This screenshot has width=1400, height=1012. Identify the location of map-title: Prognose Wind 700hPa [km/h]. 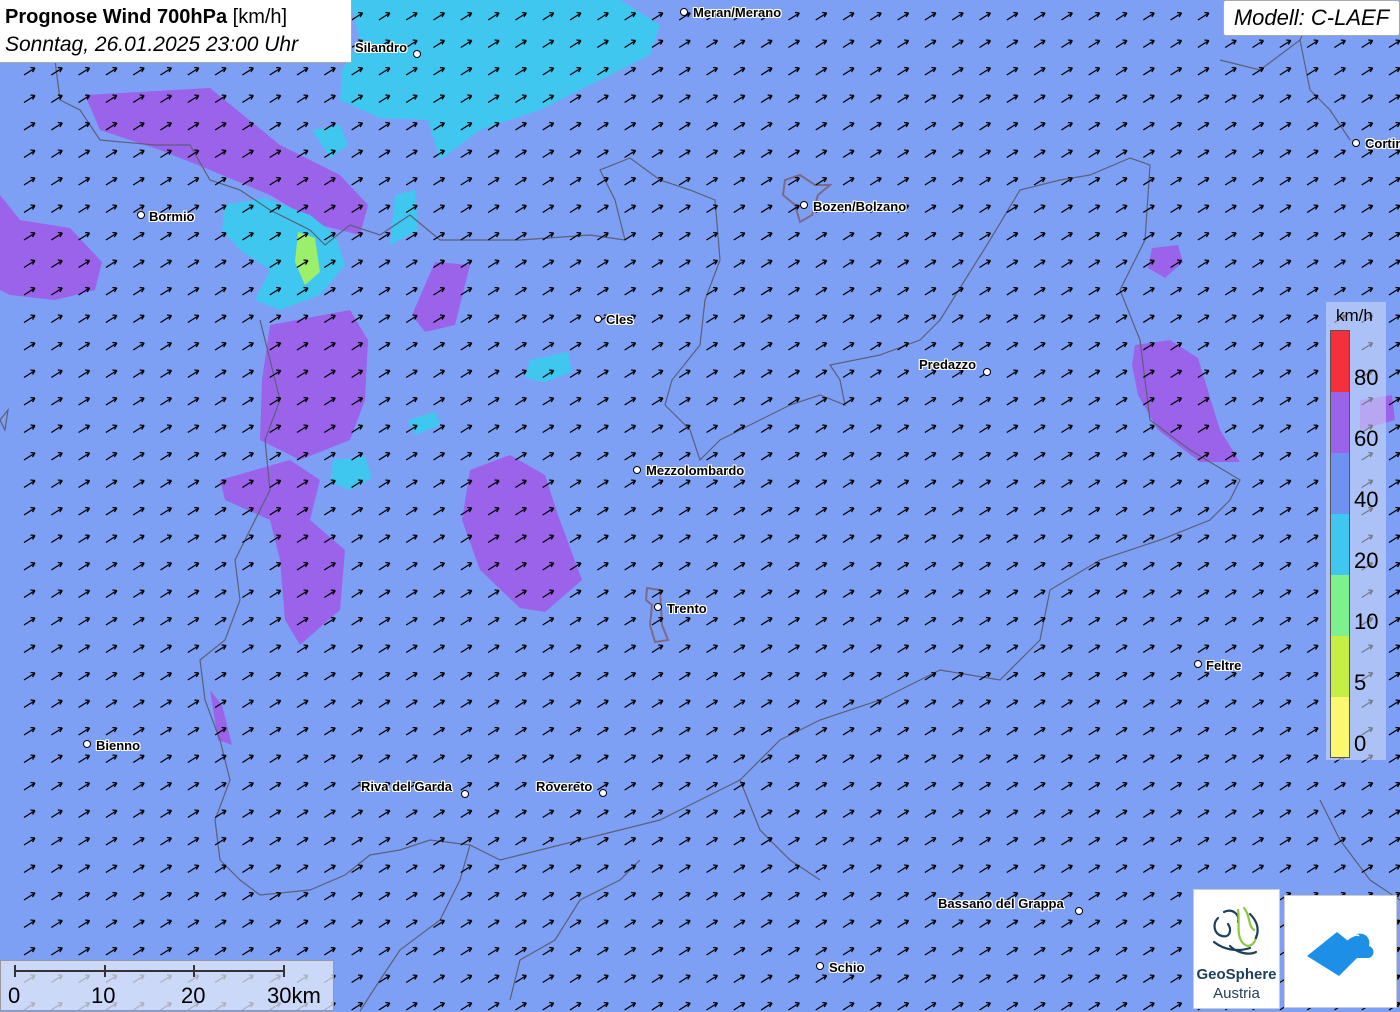
(178, 17).